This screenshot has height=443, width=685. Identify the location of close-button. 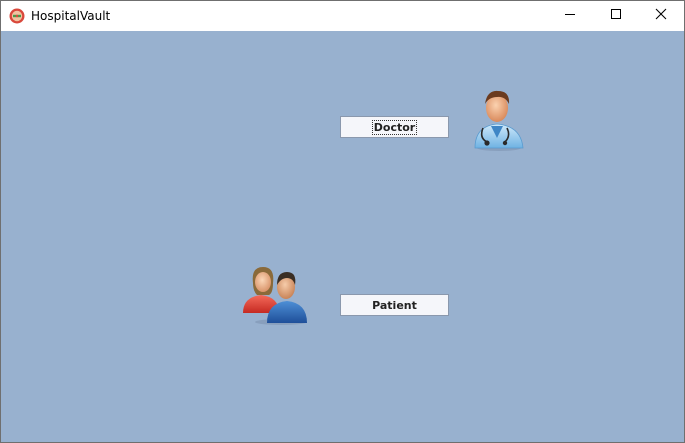
(661, 16).